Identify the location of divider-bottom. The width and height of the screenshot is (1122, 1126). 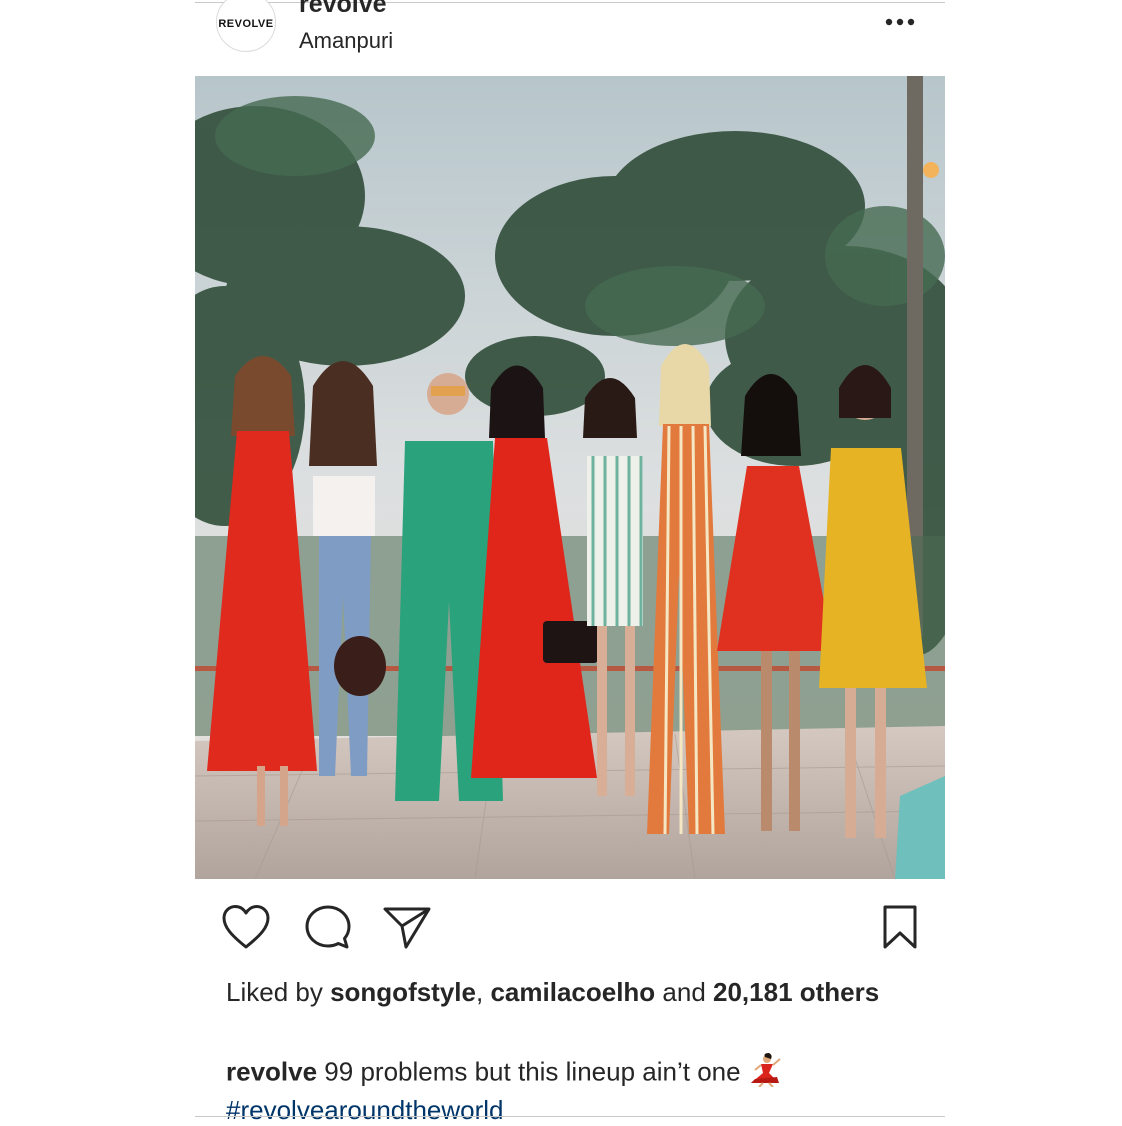
(570, 1116).